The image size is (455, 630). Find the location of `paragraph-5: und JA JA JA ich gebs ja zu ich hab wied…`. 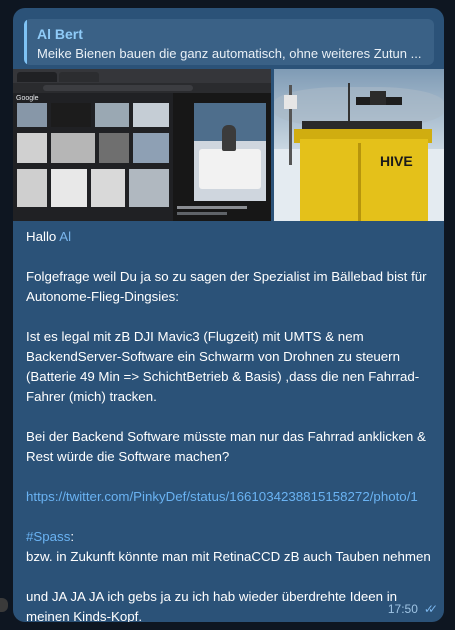

paragraph-5: und JA JA JA ich gebs ja zu ich hab wied… is located at coordinates (212, 605).